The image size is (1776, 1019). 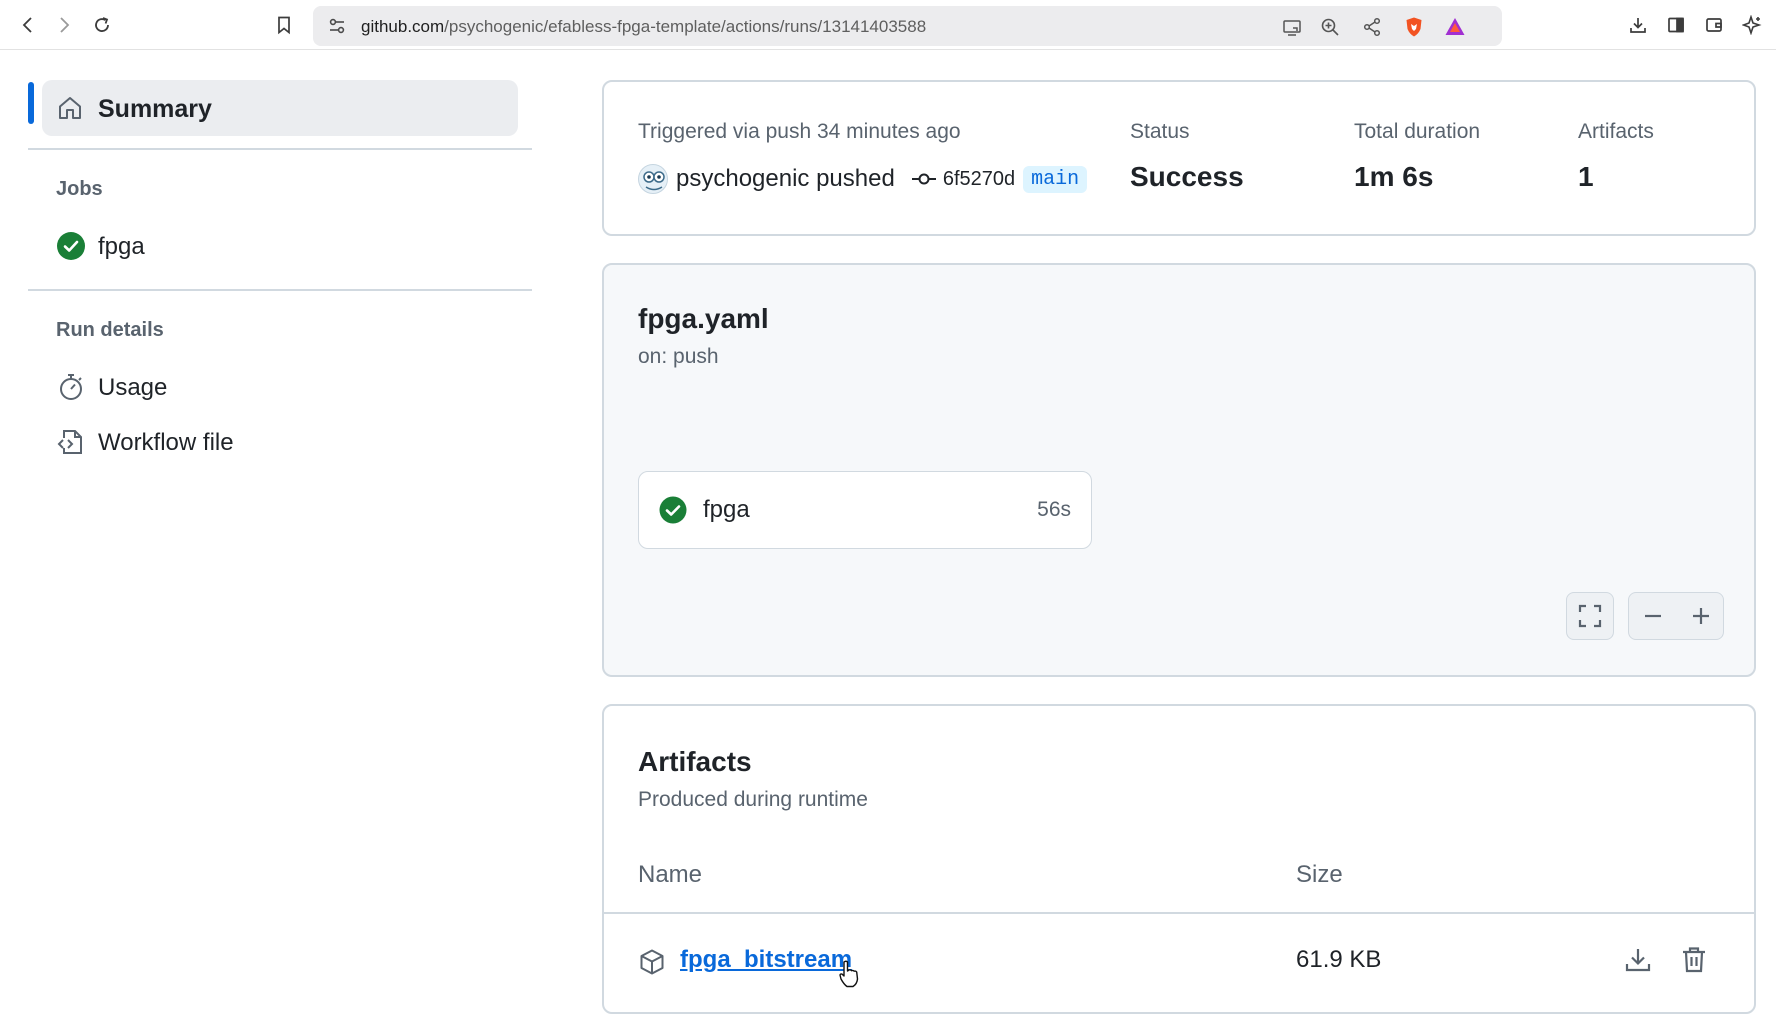 I want to click on downloads-icon, so click(x=1638, y=25).